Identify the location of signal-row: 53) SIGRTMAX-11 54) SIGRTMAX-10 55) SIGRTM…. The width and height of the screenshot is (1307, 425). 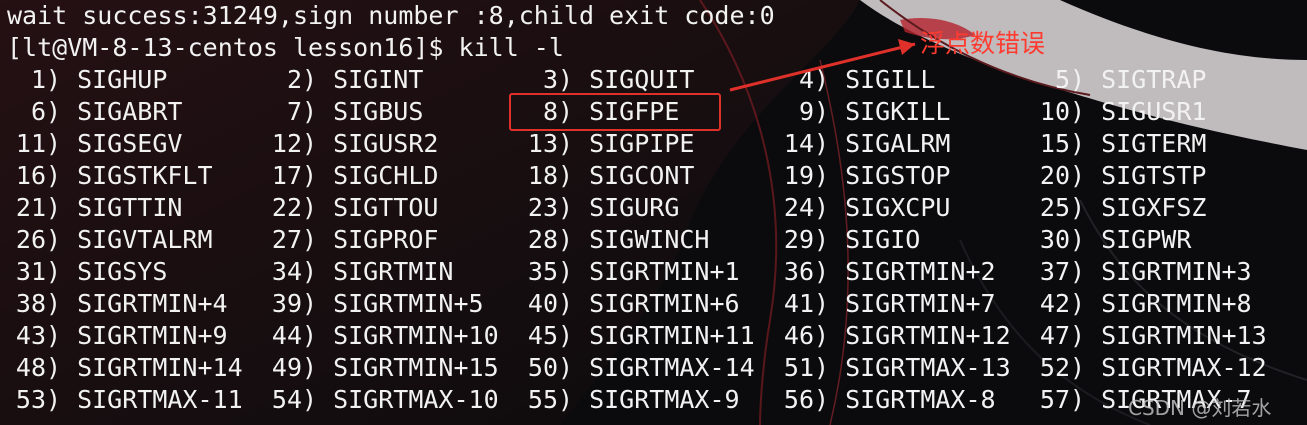
(653, 400).